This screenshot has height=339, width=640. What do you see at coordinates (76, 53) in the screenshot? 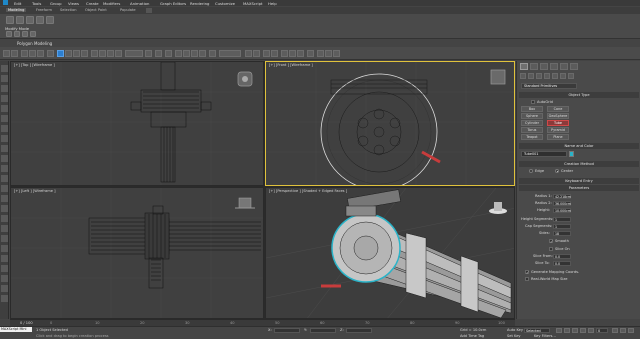
I see `rect-select-icon` at bounding box center [76, 53].